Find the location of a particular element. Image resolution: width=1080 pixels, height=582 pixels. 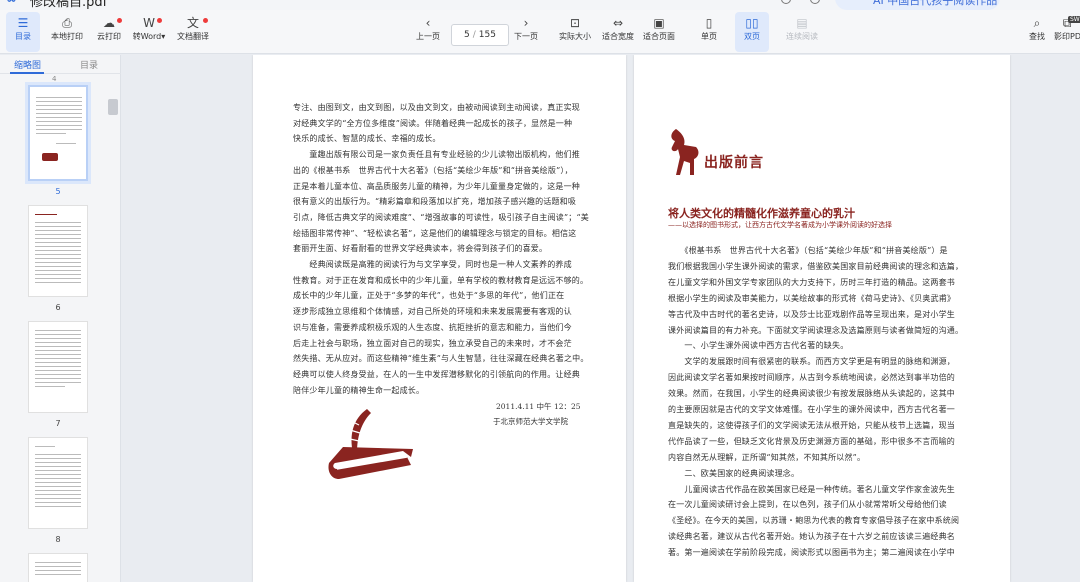

text-line: 后走上社会与职场，独立面对自己的现实，独立承受自己的未来时，才不会茫 is located at coordinates (432, 343).